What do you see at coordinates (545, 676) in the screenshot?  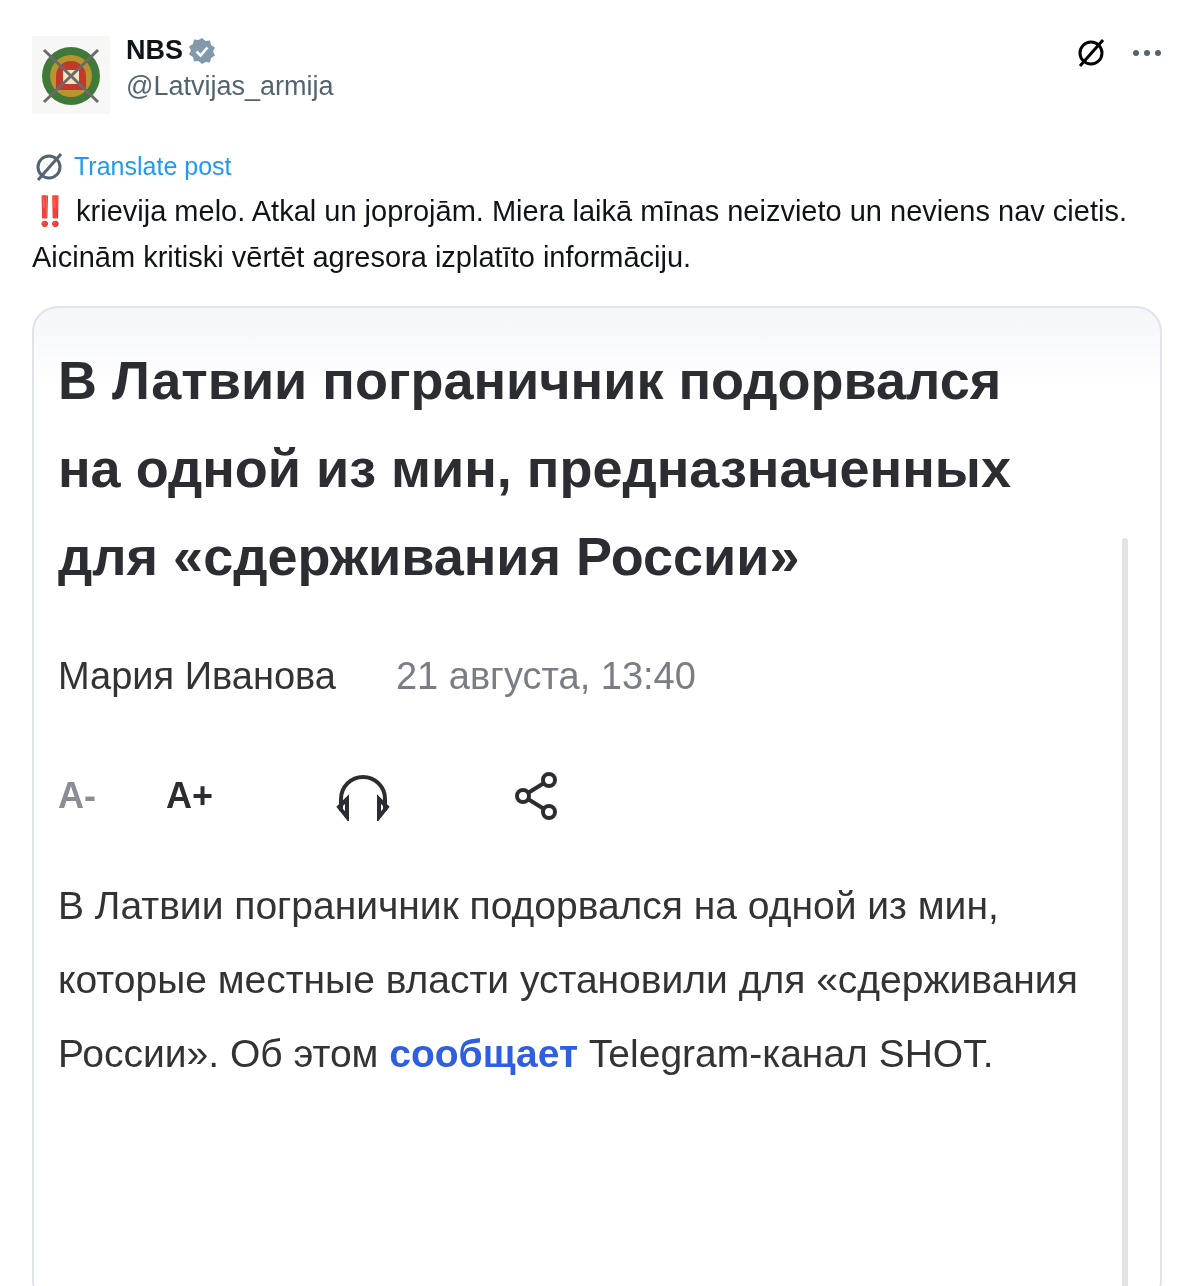 I see `article-date: 21 августа, 13:40` at bounding box center [545, 676].